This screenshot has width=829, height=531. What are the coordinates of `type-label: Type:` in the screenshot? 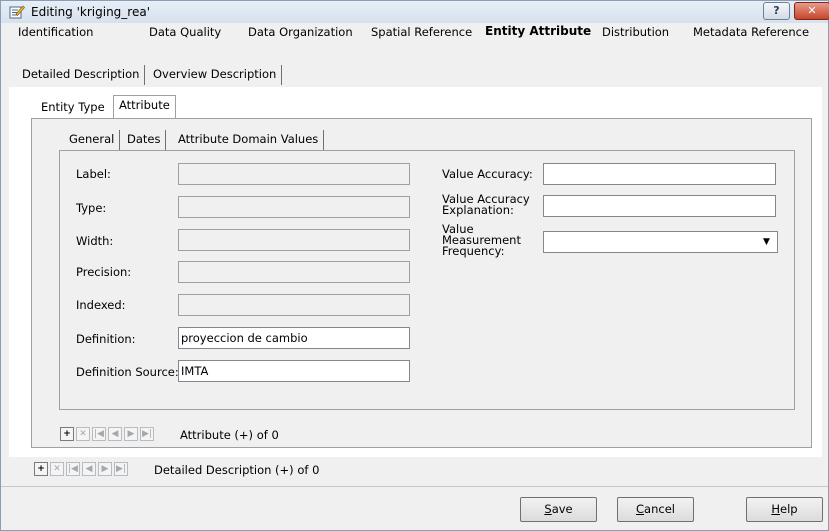 It's located at (91, 208).